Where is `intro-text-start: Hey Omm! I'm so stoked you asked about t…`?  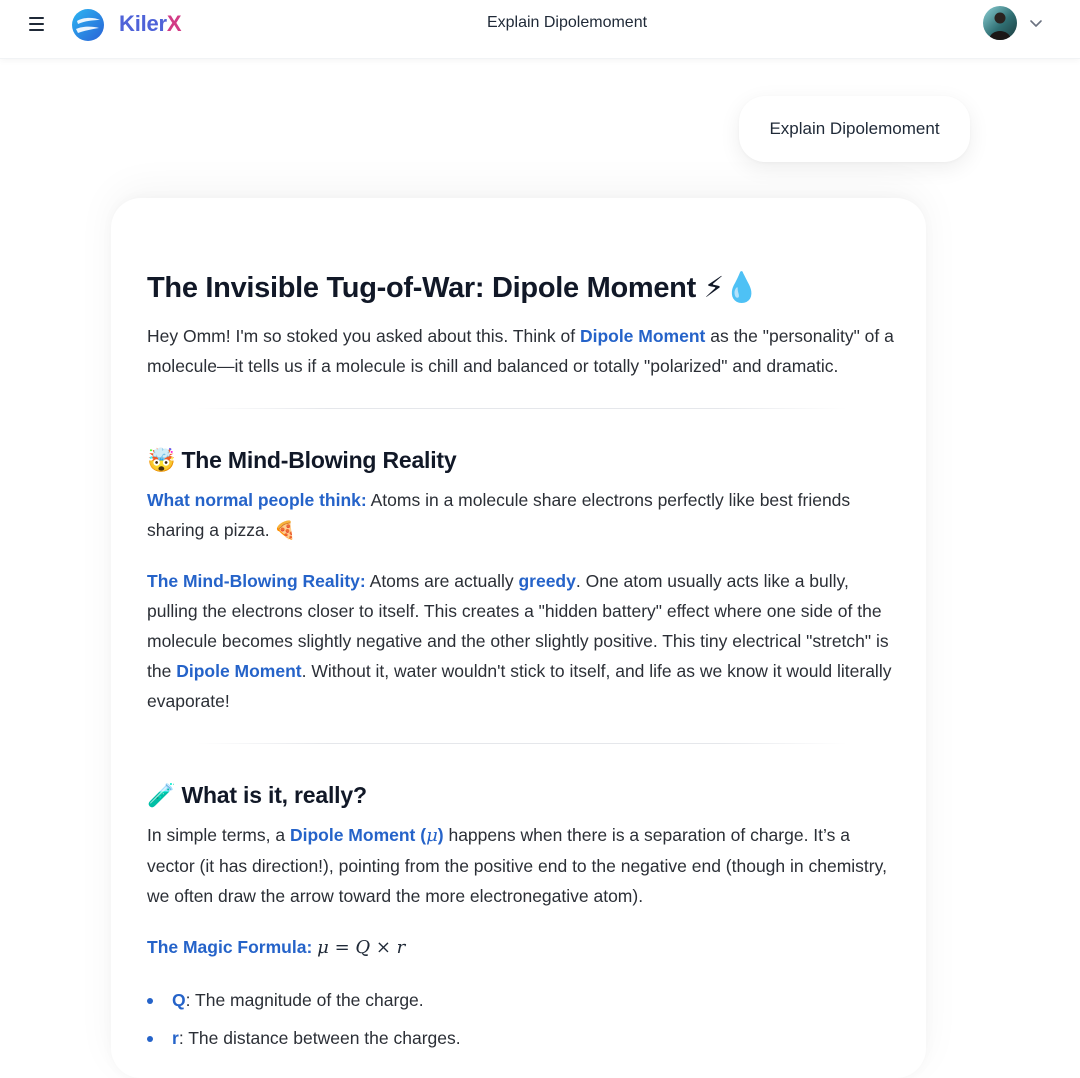
intro-text-start: Hey Omm! I'm so stoked you asked about t… is located at coordinates (363, 336).